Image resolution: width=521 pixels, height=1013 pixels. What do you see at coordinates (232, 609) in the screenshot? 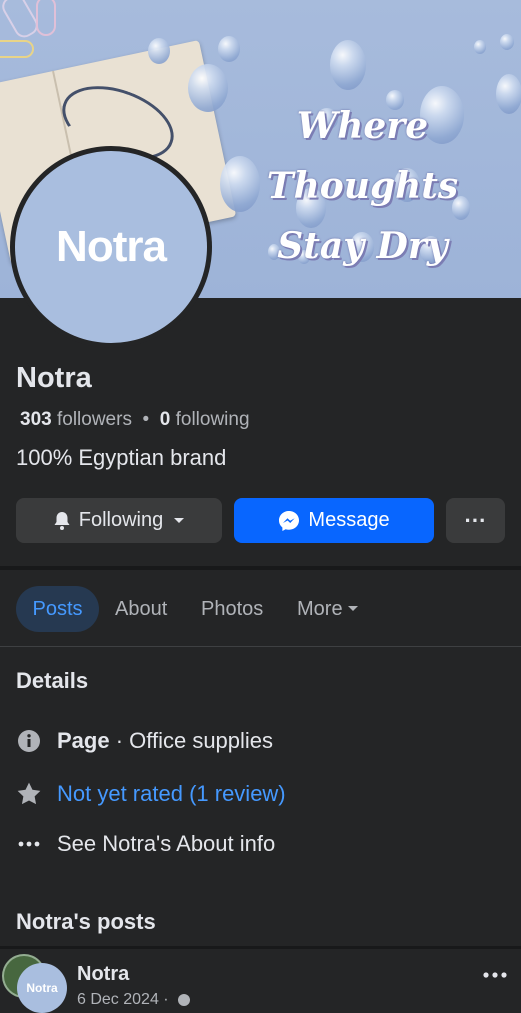
I see `tab-photos: Photos` at bounding box center [232, 609].